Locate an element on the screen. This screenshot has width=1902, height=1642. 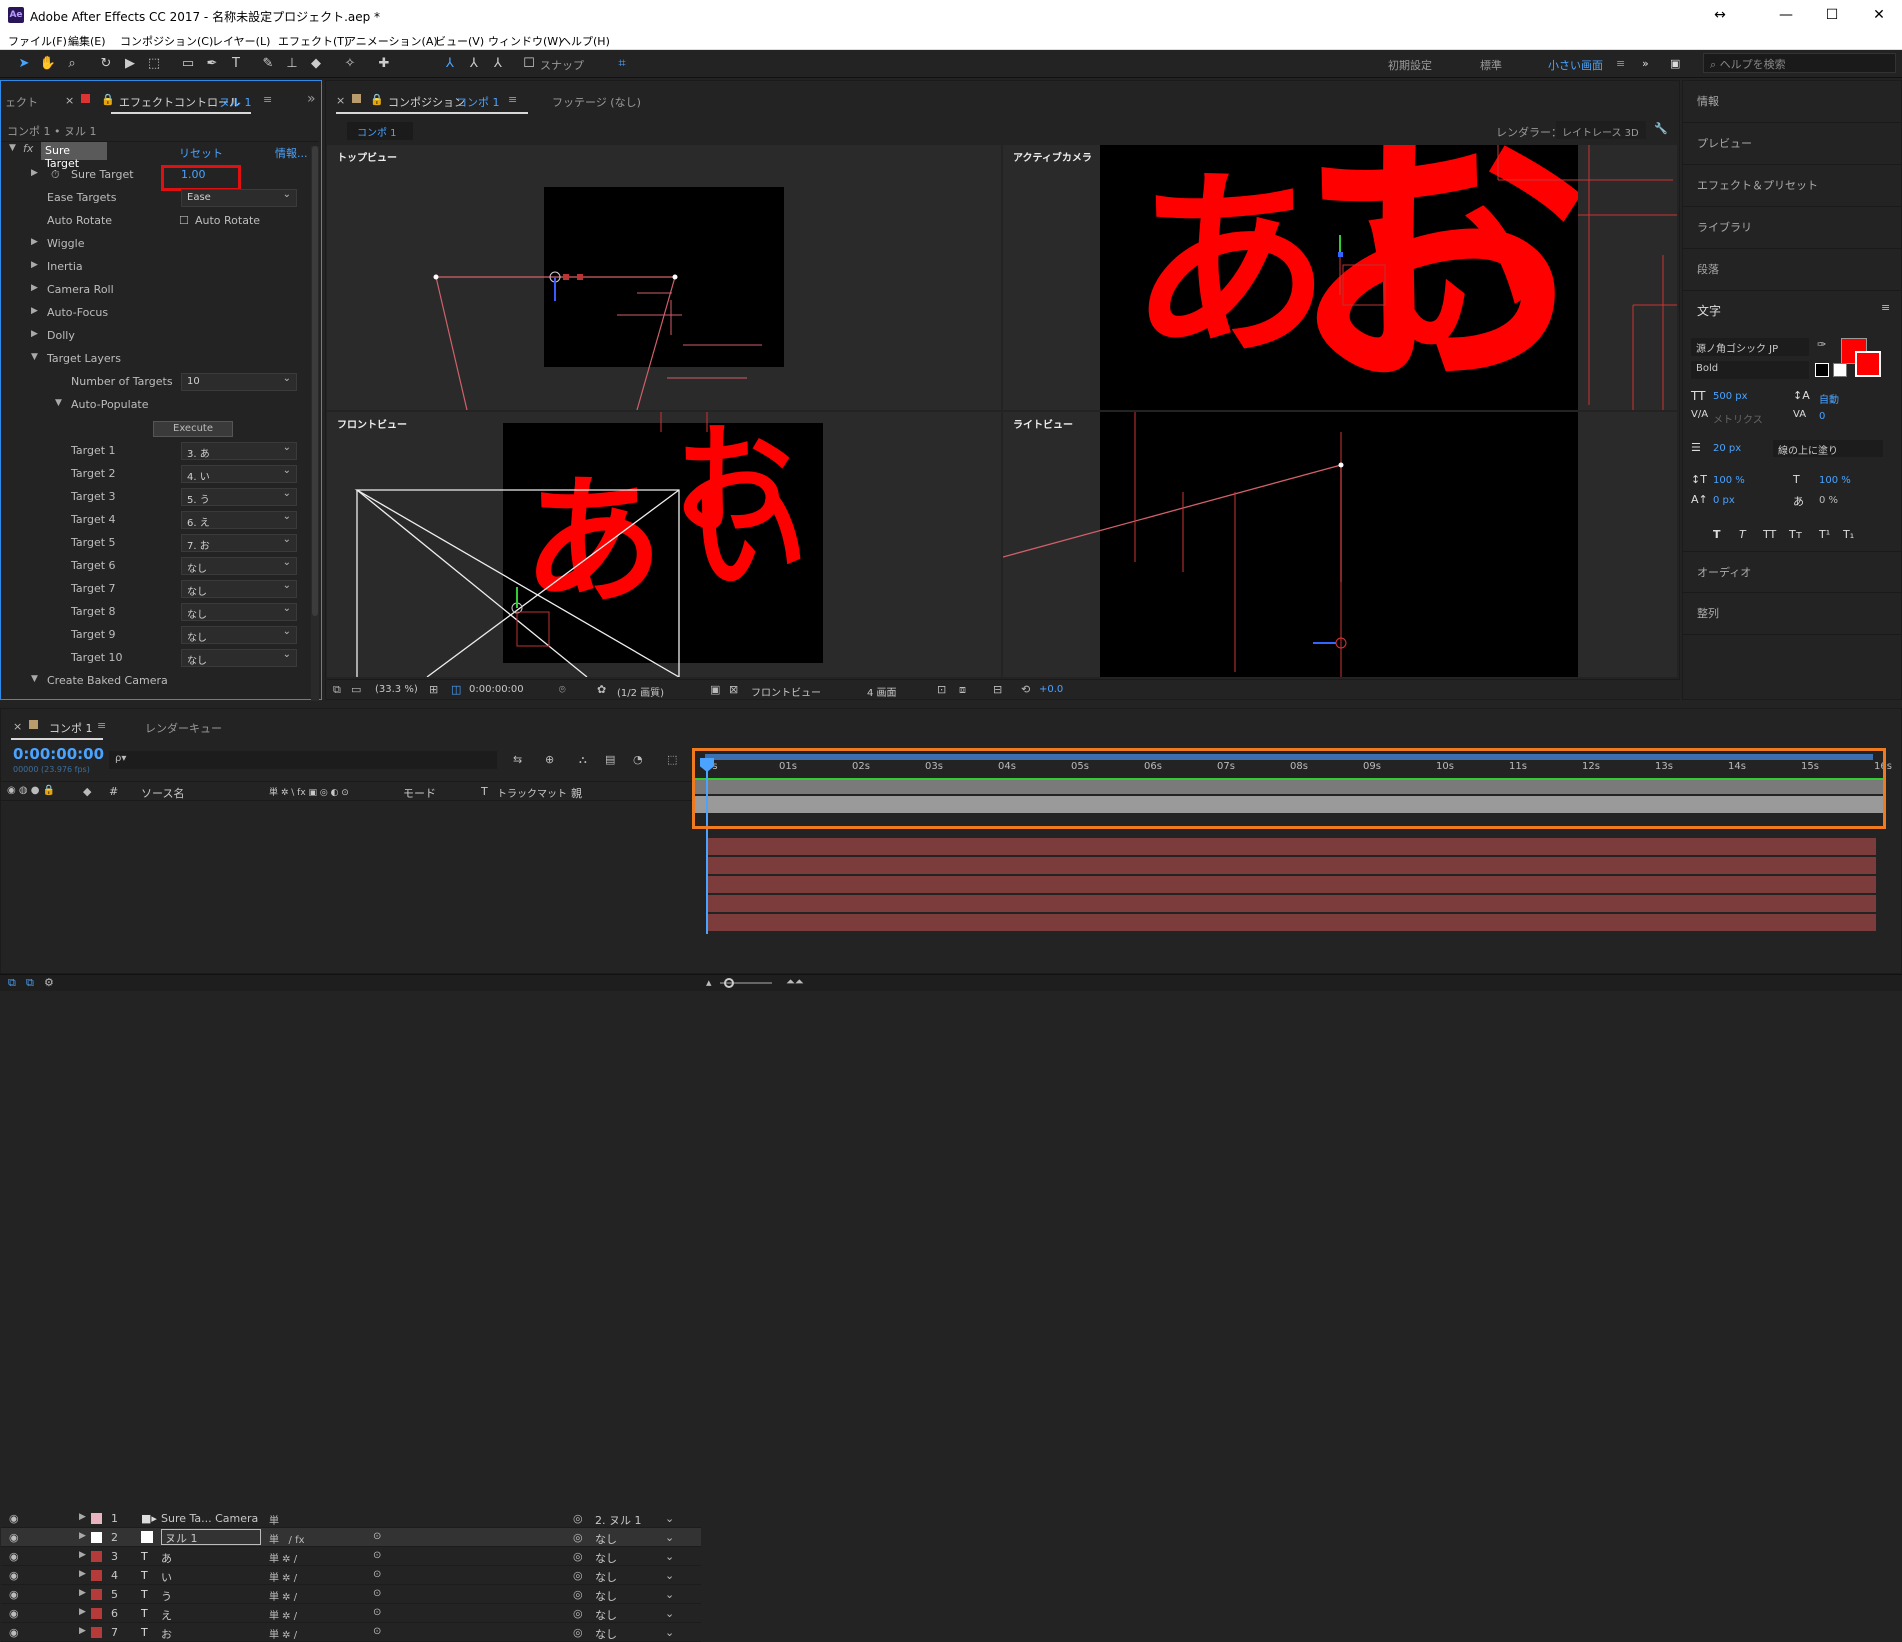
tab-timeline-comp: コンポ 1 is located at coordinates (71, 728).